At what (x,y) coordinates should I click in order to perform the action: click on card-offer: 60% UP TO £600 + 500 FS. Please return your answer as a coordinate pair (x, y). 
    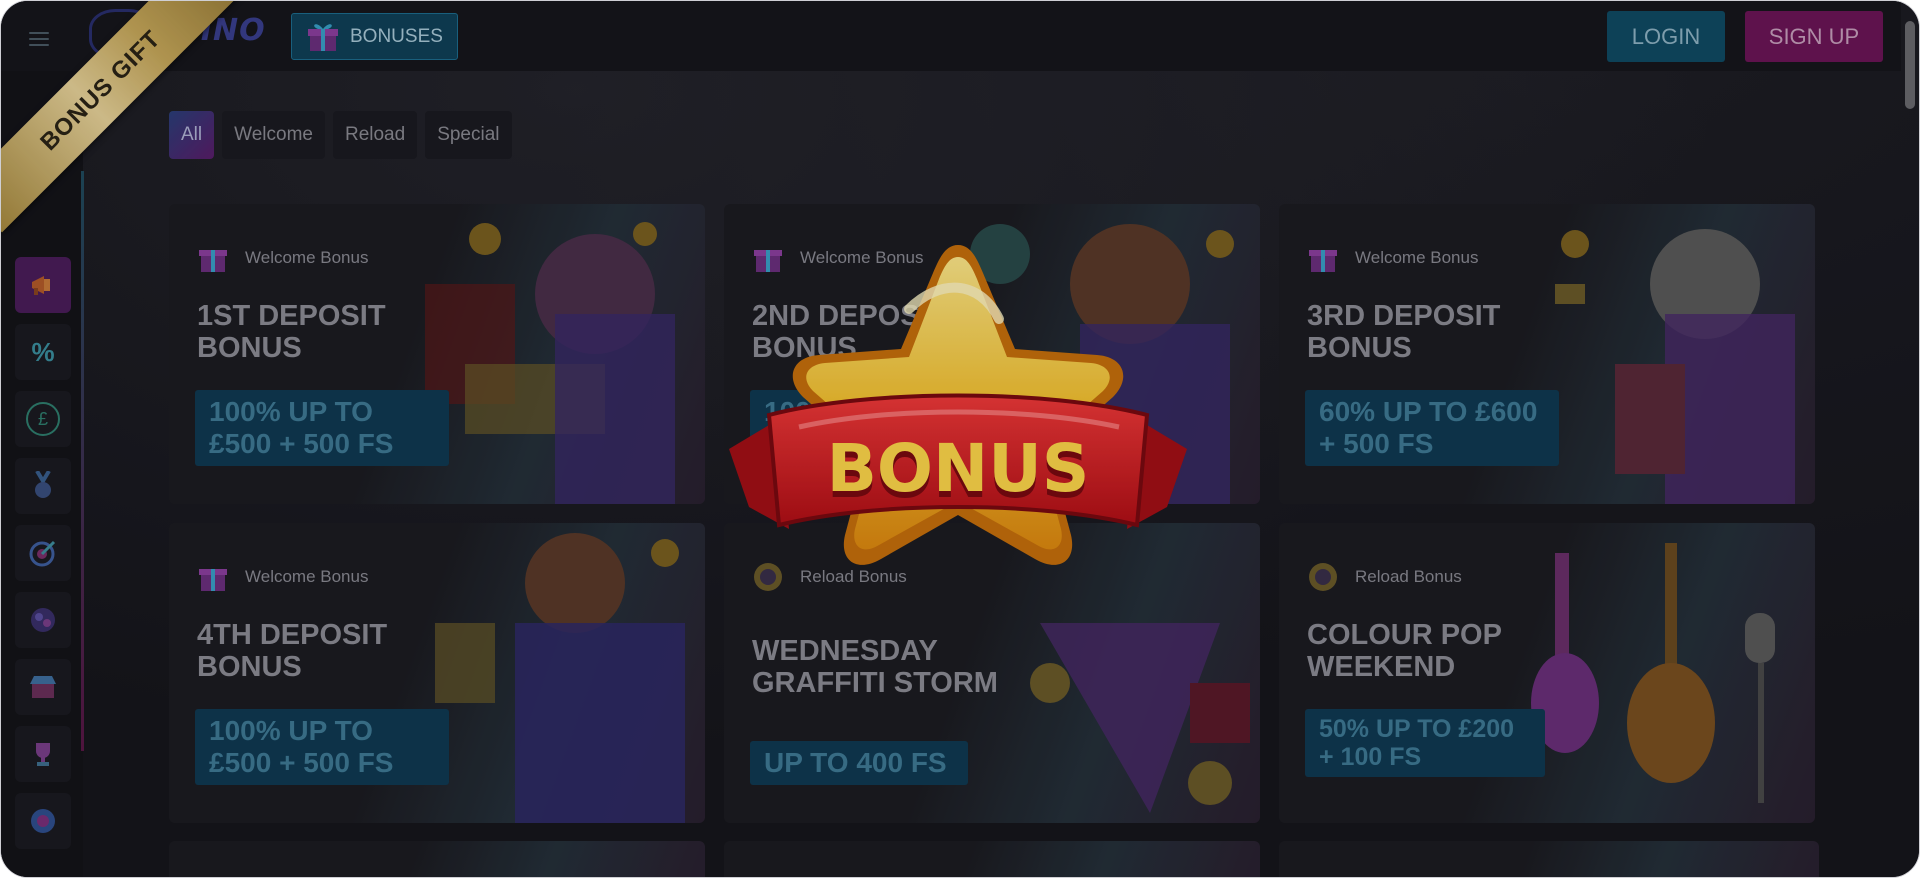
    Looking at the image, I should click on (1432, 428).